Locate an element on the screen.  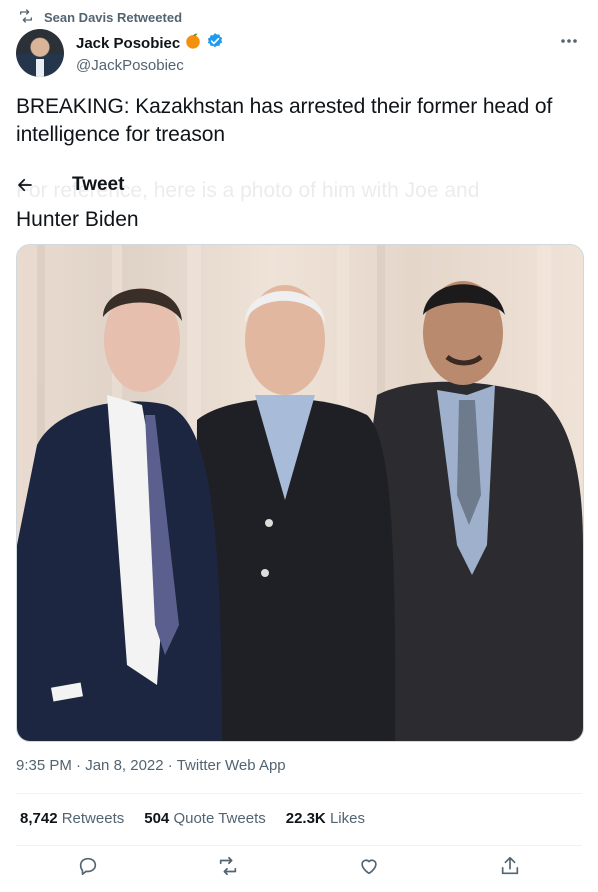
quote-tweets-stat: 504 Quote Tweets is located at coordinates (204, 818).